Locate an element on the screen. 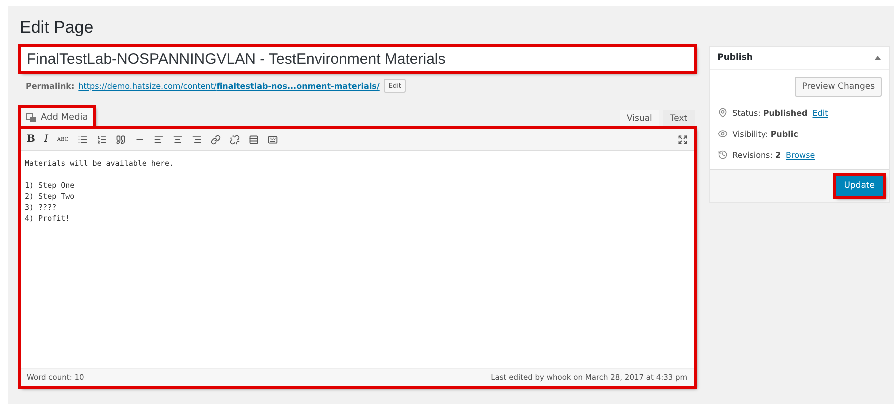 This screenshot has width=894, height=404. align-left-icon is located at coordinates (159, 139).